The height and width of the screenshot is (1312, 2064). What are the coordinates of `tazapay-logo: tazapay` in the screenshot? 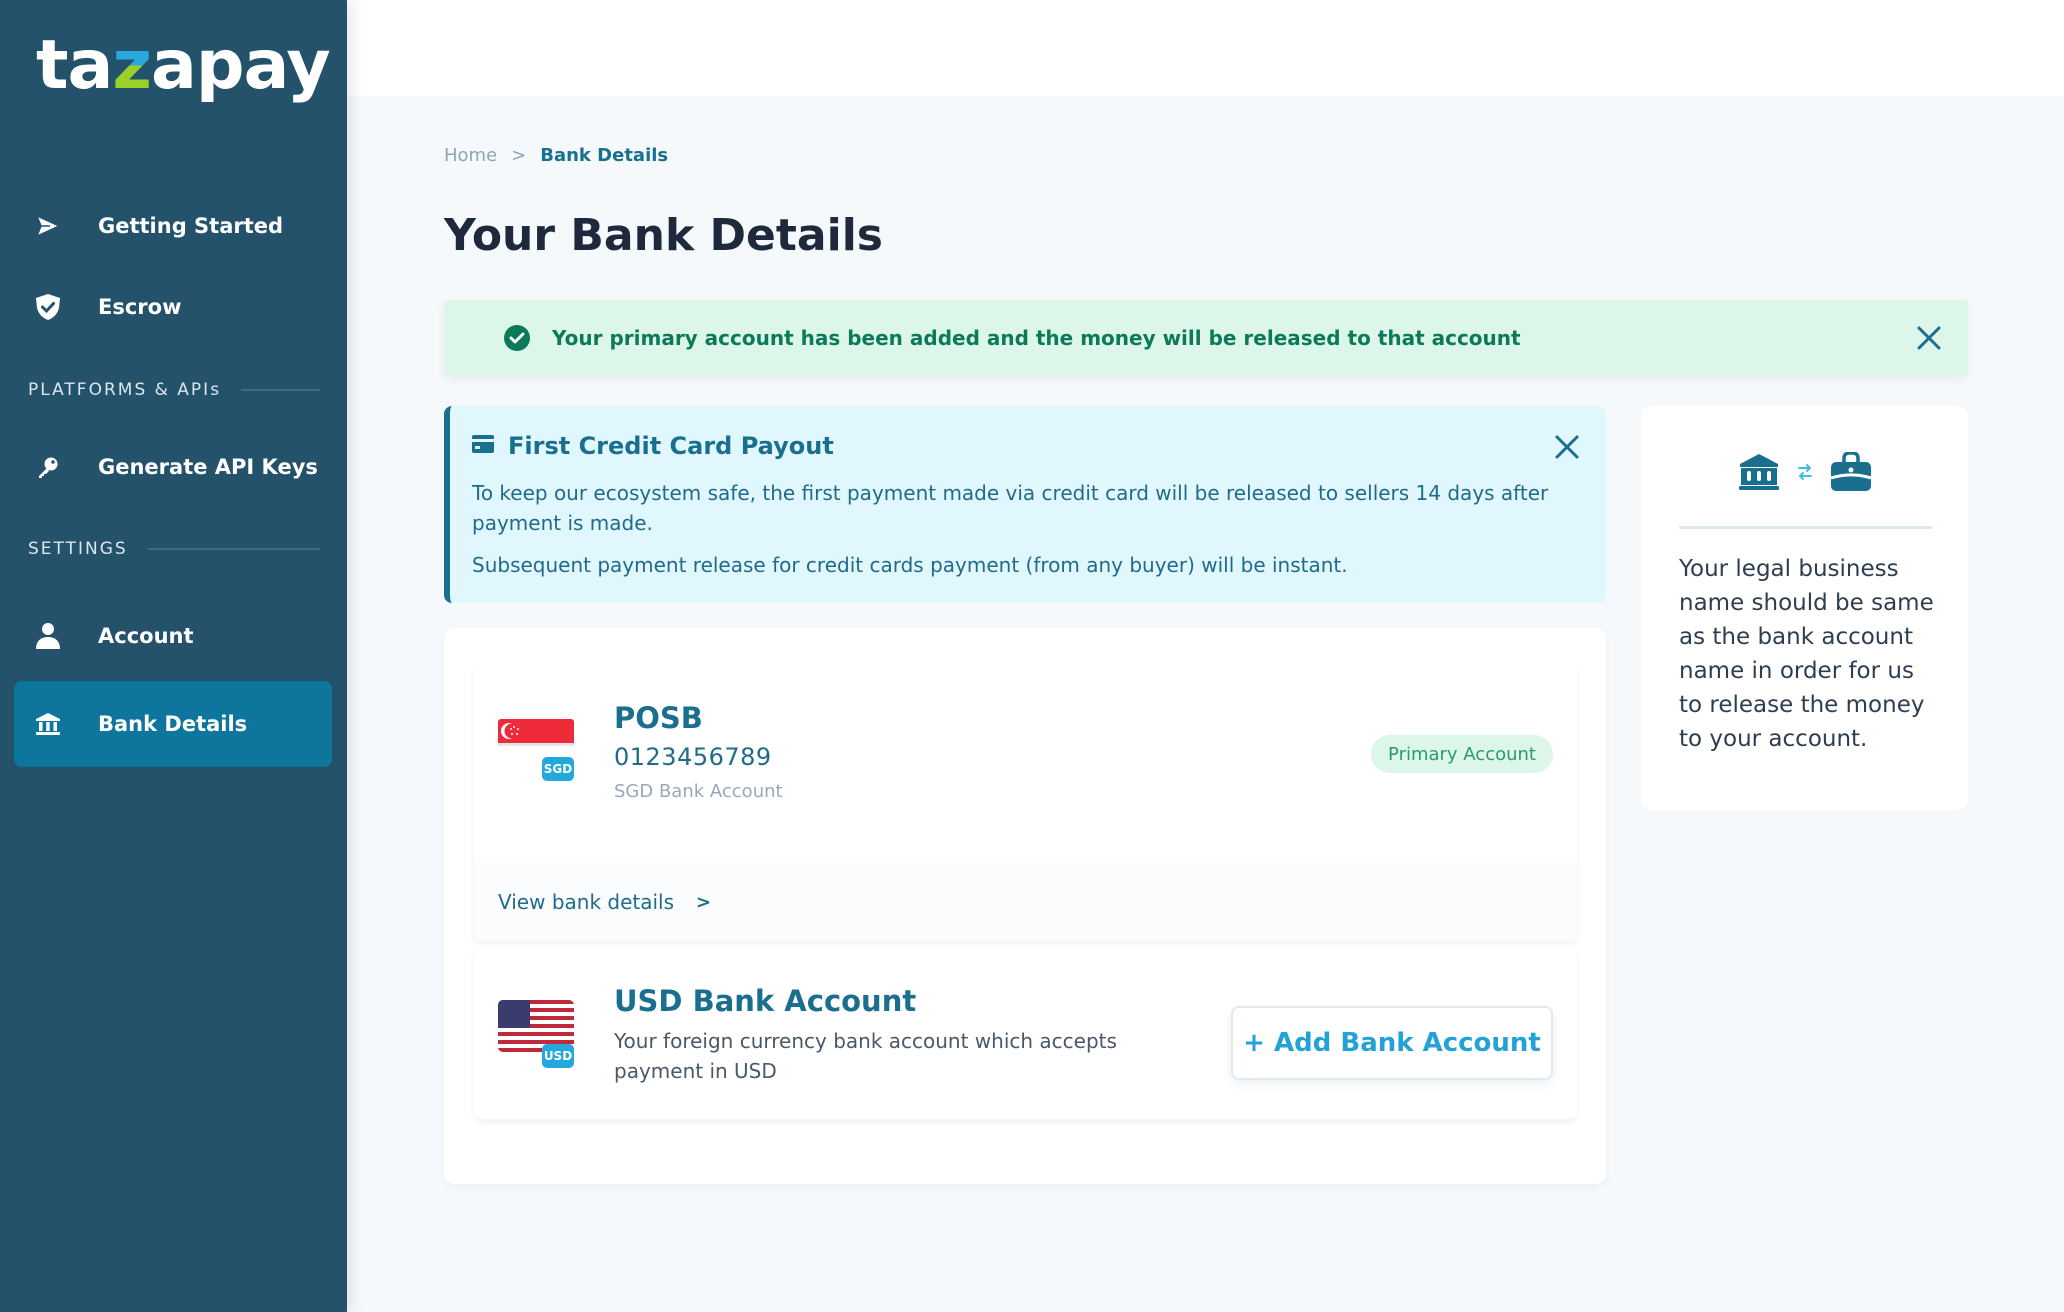 It's located at (183, 66).